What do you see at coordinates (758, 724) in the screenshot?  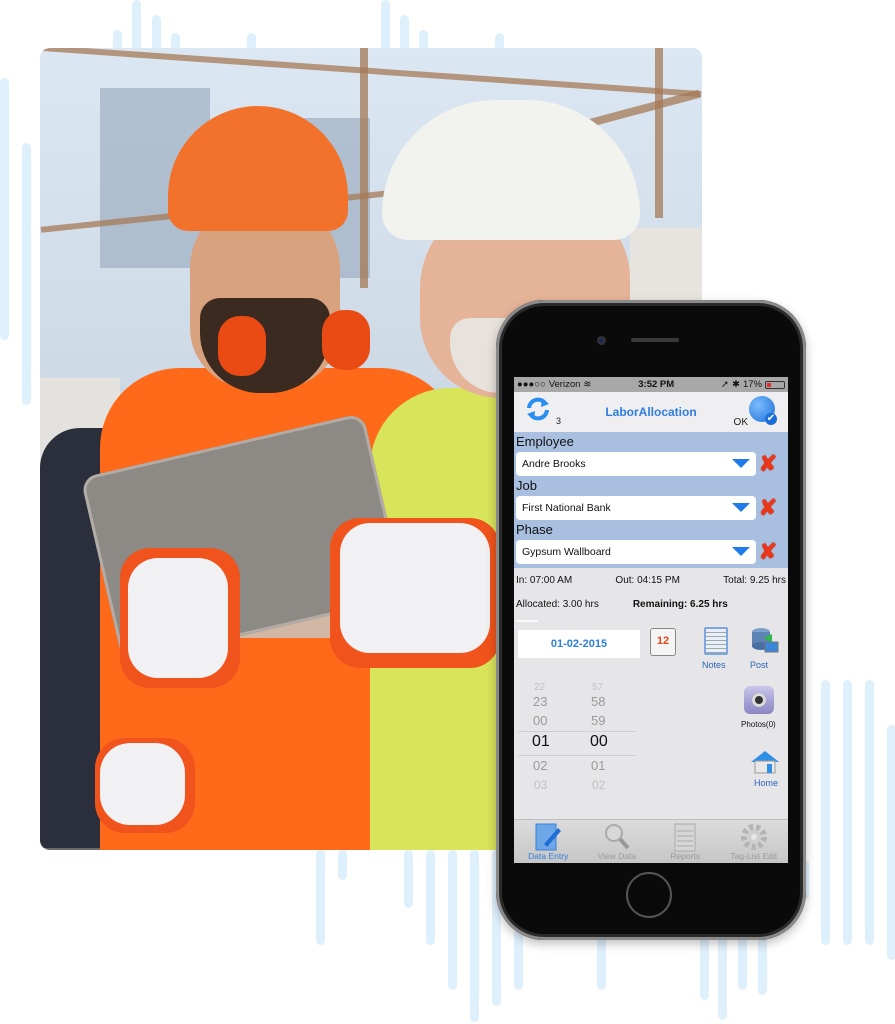 I see `photos-label: Photos(0)` at bounding box center [758, 724].